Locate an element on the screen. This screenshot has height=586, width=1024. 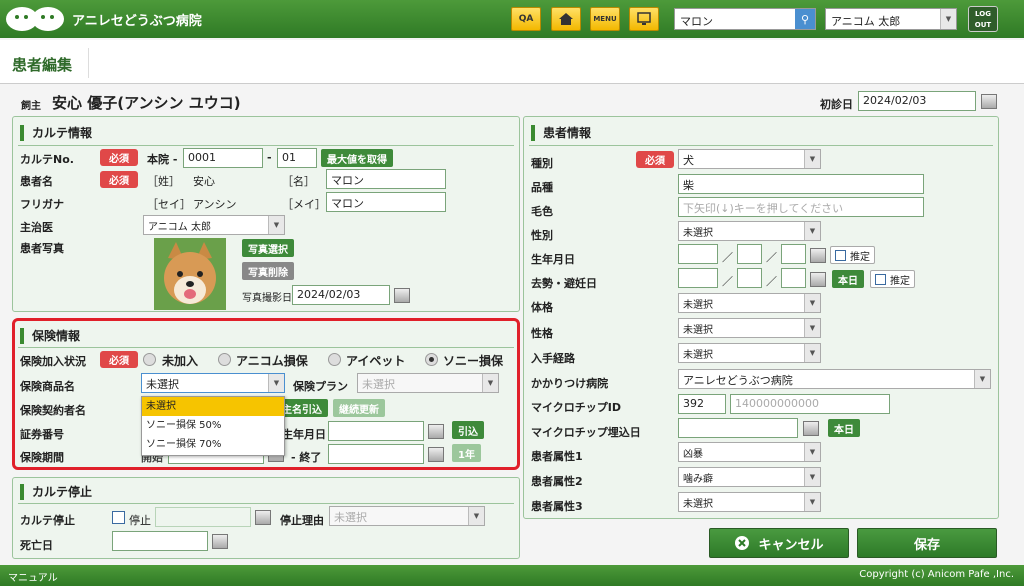
clinic-select: アニレセどうぶつ病院 ▼ is located at coordinates (834, 379).